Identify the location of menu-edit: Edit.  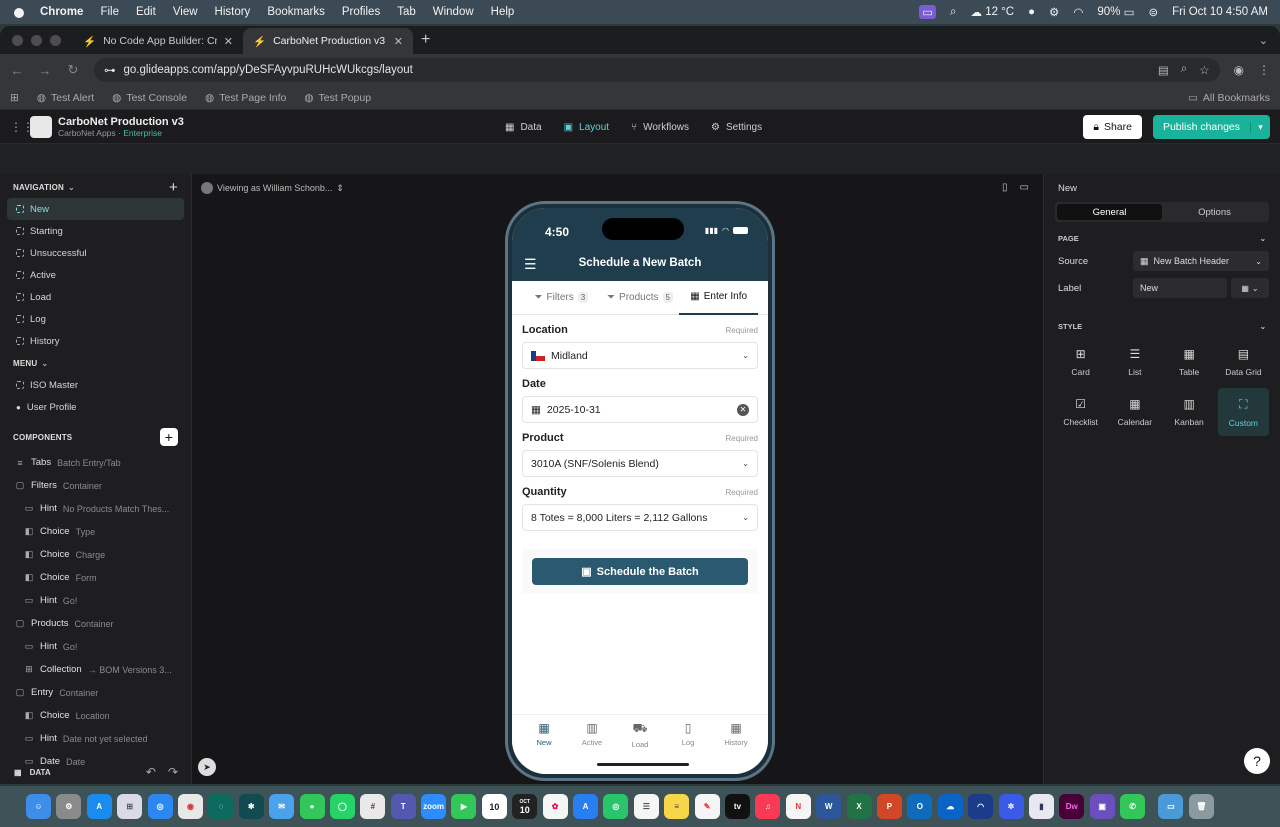
(146, 12).